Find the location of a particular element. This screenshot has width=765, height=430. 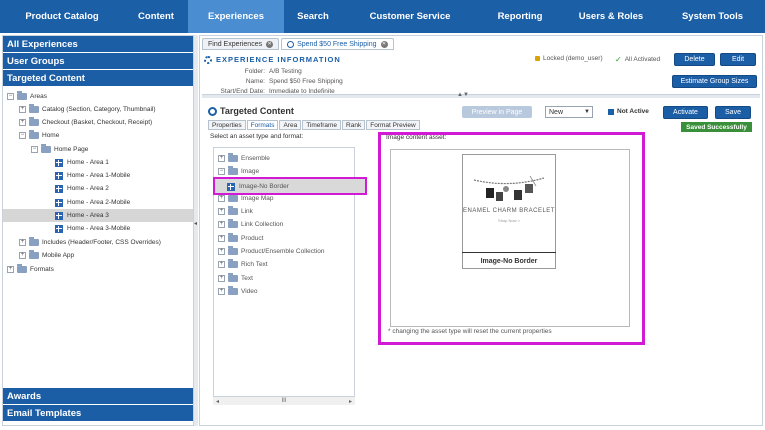

tree-item-formats: + Formats is located at coordinates (98, 269).